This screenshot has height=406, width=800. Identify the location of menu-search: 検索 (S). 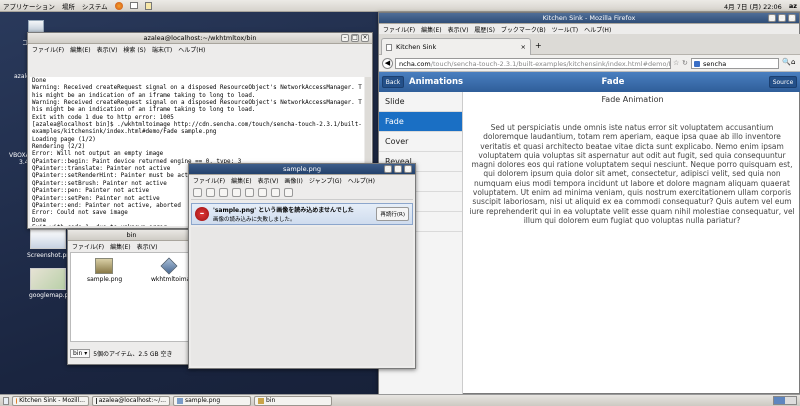
(134, 49).